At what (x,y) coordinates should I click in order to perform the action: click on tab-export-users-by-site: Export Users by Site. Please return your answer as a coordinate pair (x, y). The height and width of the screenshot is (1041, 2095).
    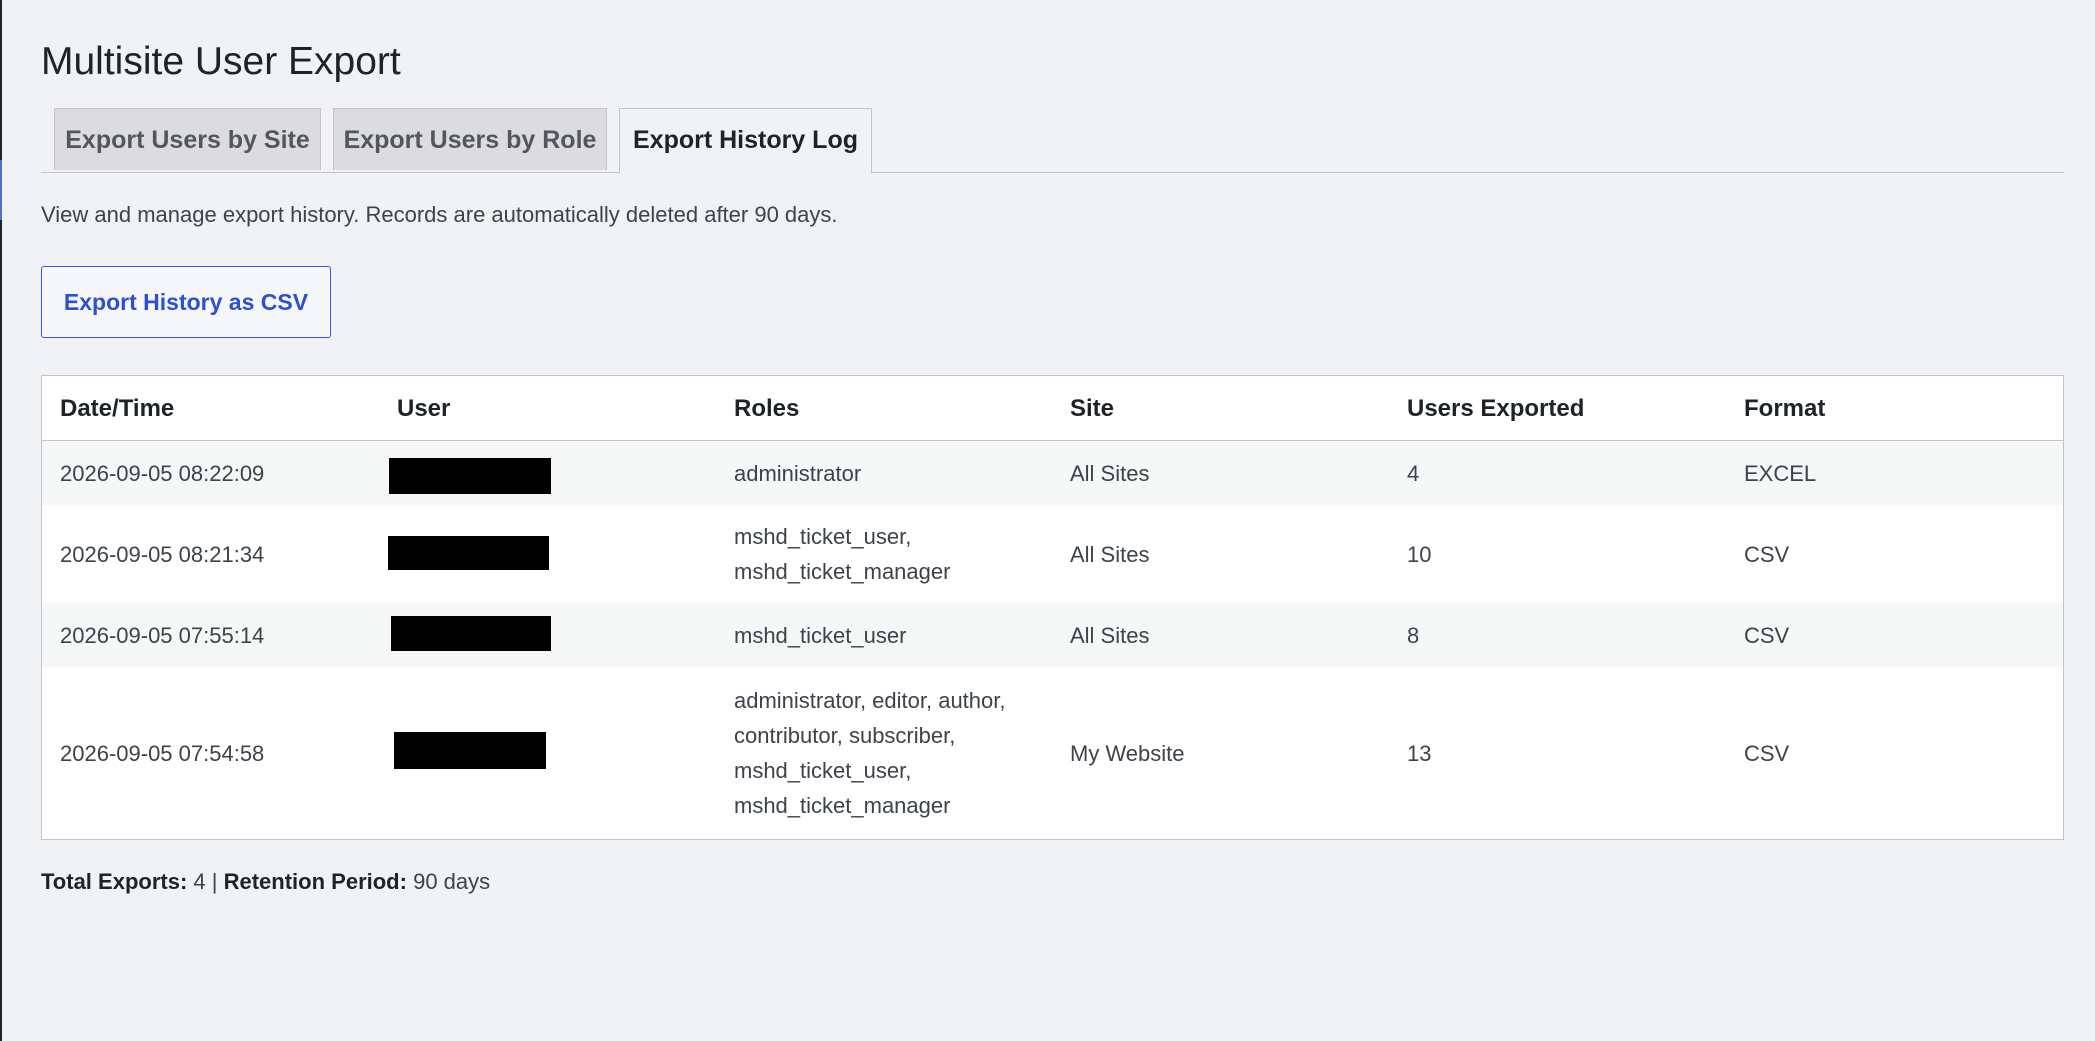
    Looking at the image, I should click on (187, 139).